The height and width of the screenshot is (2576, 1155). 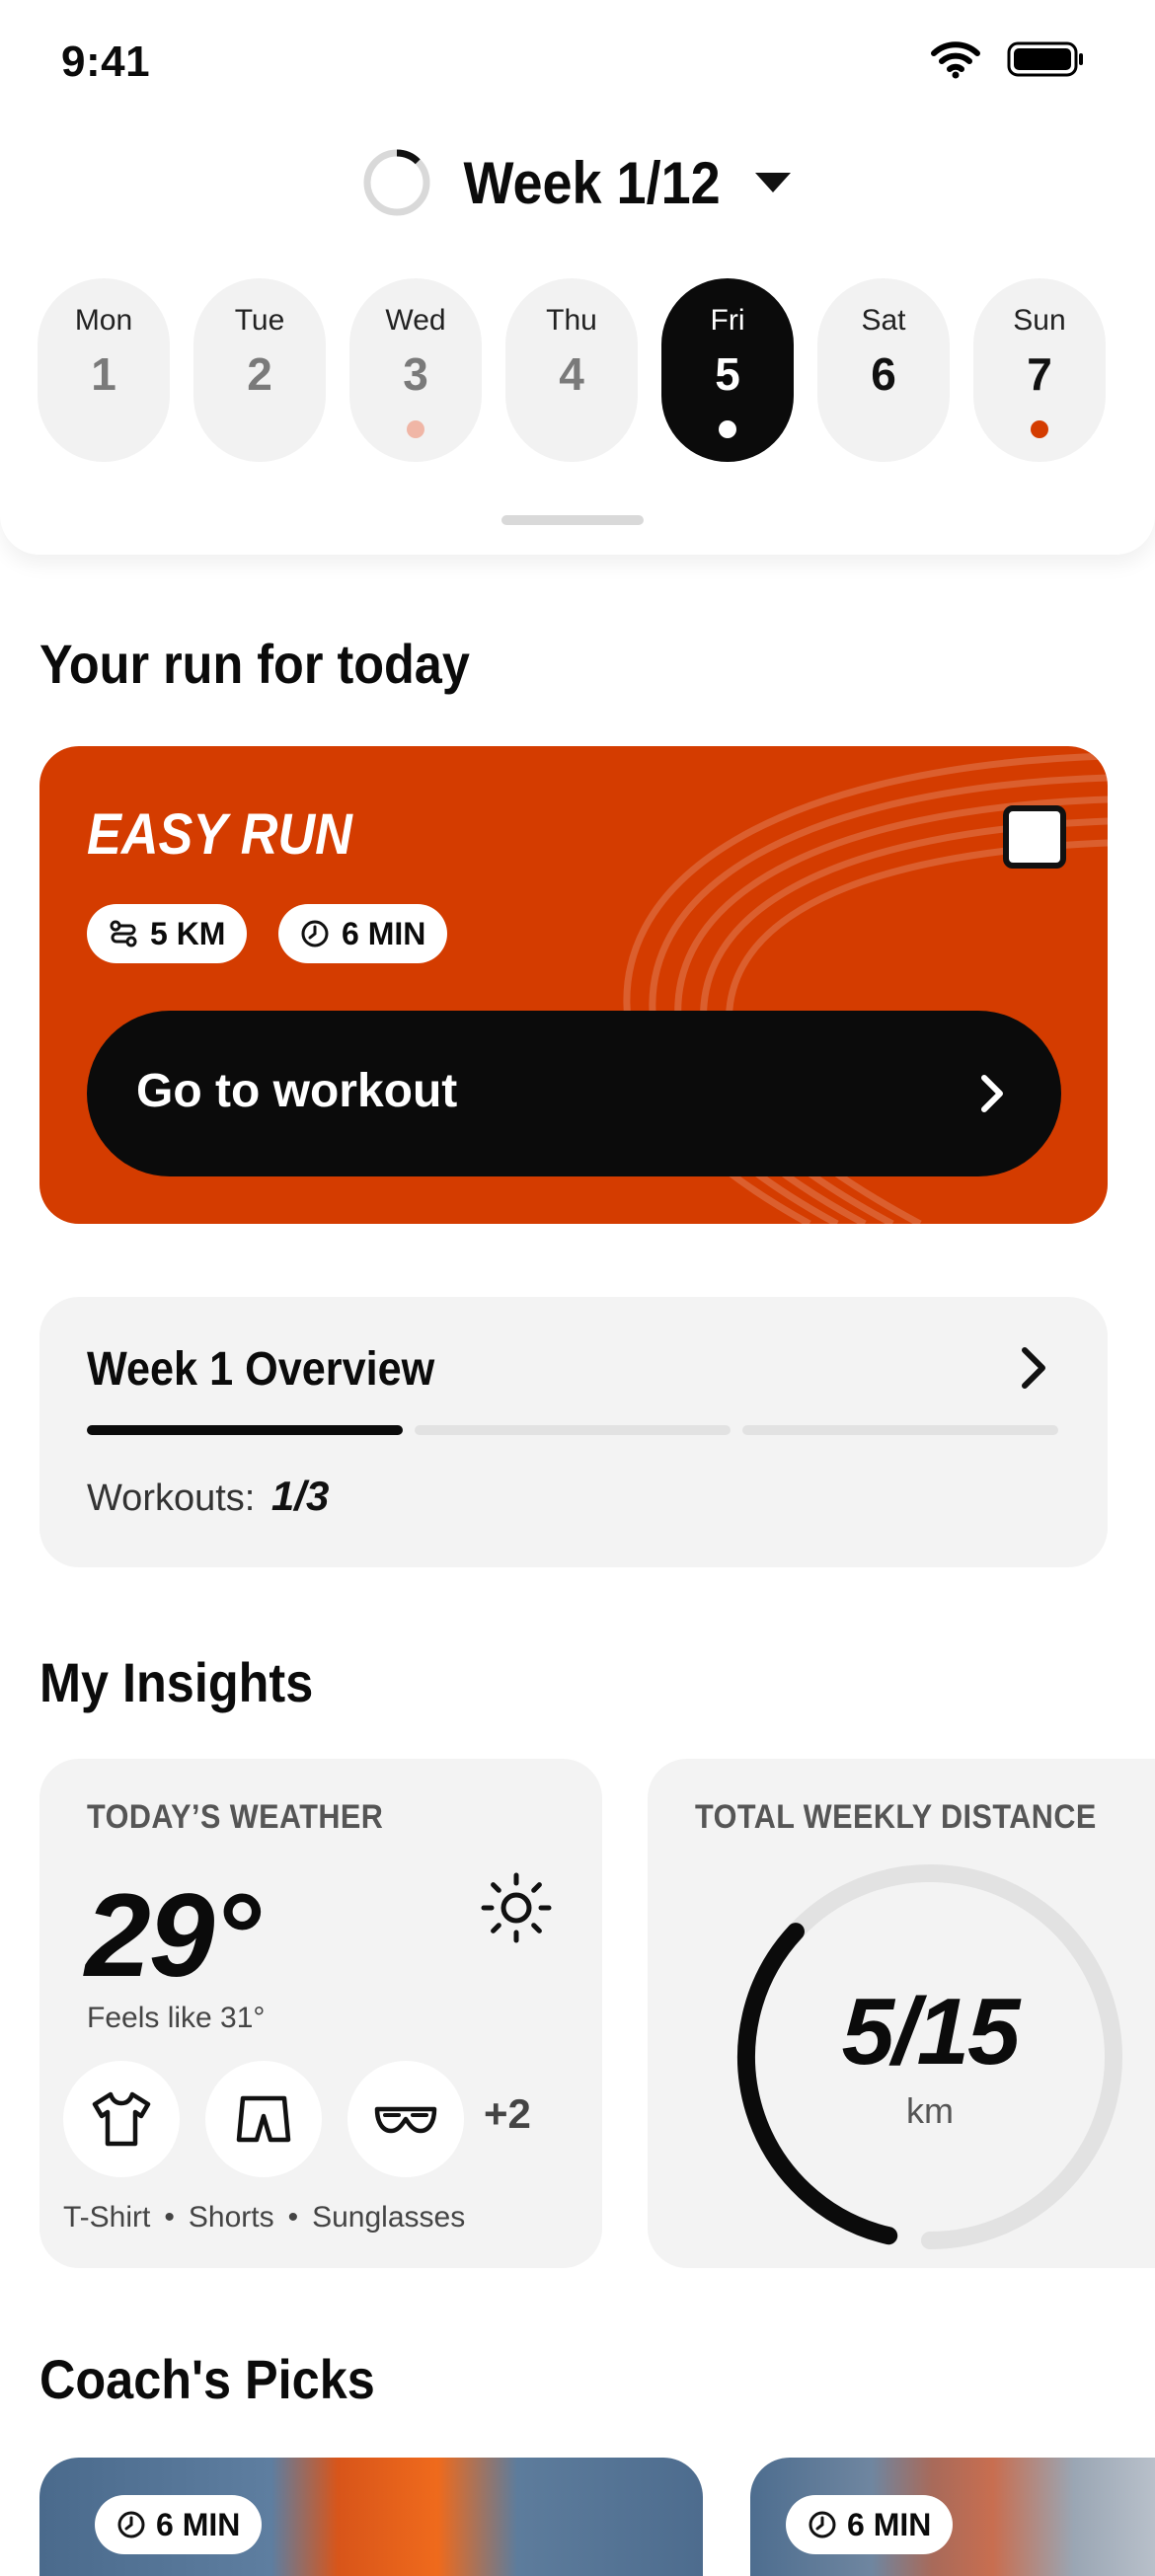 I want to click on overview-title: Week 1 Overview, so click(x=261, y=1369).